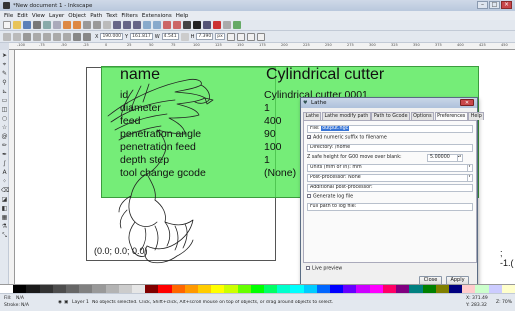 The width and height of the screenshot is (515, 311). Describe the element at coordinates (127, 25) in the screenshot. I see `zoom-drawing-icon` at that location.